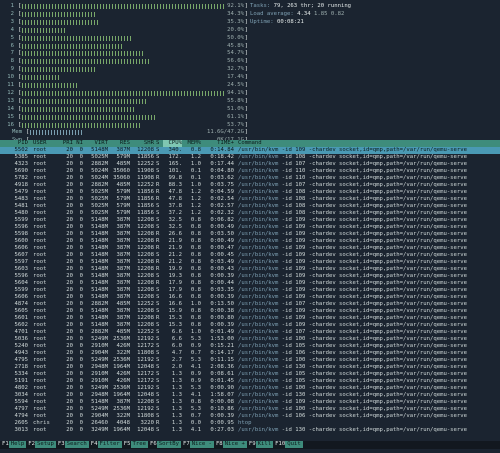  Describe the element at coordinates (192, 143) in the screenshot. I see `column-header-mem: MEM%` at that location.